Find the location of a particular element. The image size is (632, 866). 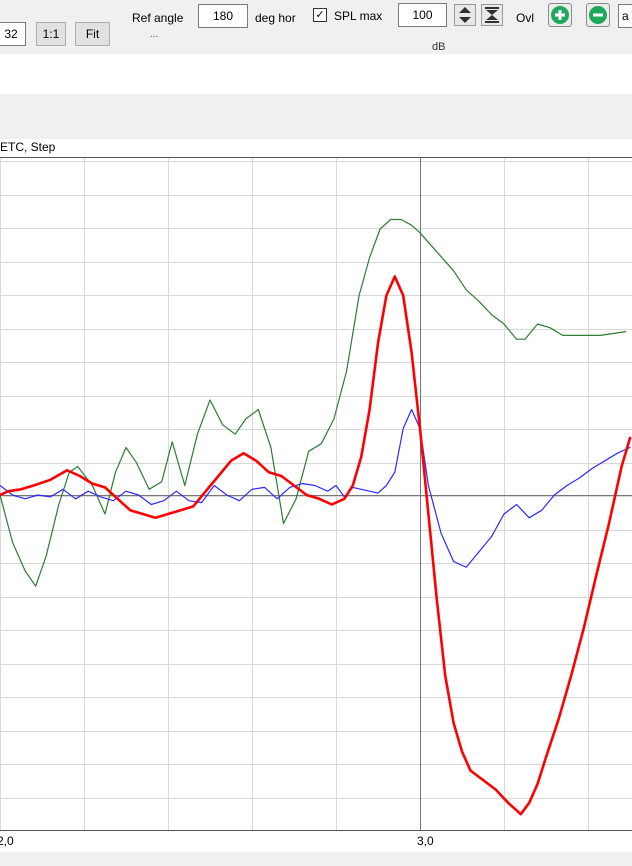

zoom-value-field is located at coordinates (13, 34).